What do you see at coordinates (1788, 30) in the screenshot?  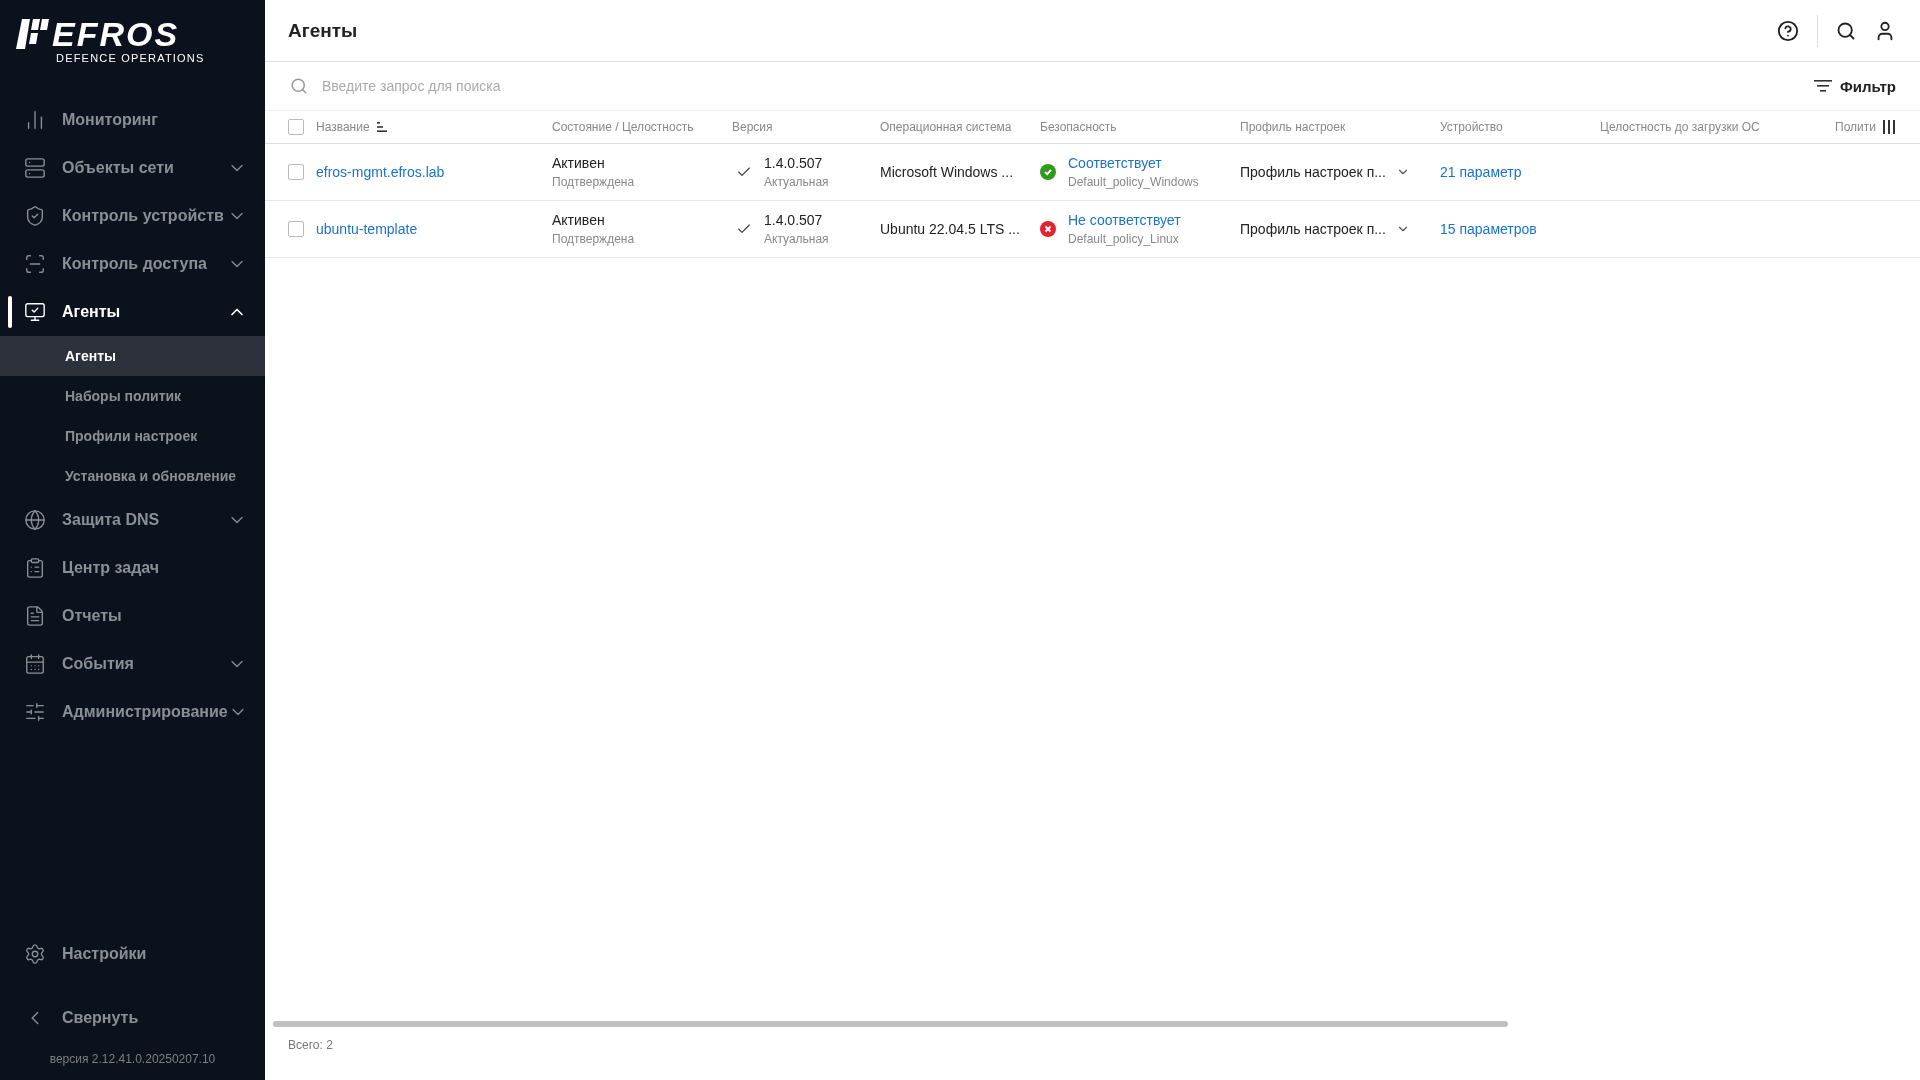 I see `help-icon` at bounding box center [1788, 30].